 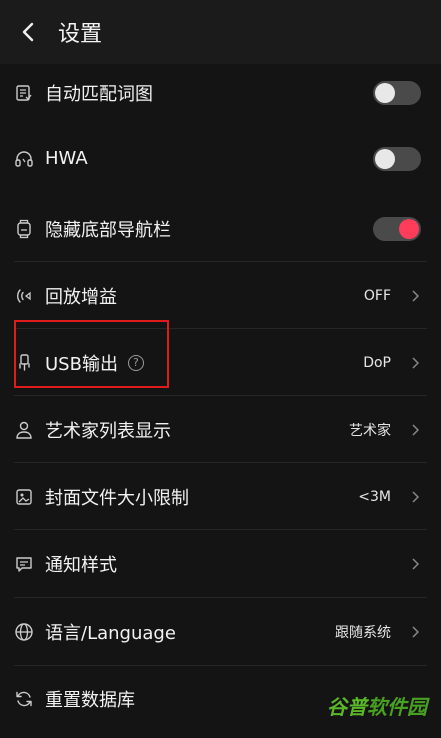 I want to click on setting-hwa: HWA, so click(x=220, y=158).